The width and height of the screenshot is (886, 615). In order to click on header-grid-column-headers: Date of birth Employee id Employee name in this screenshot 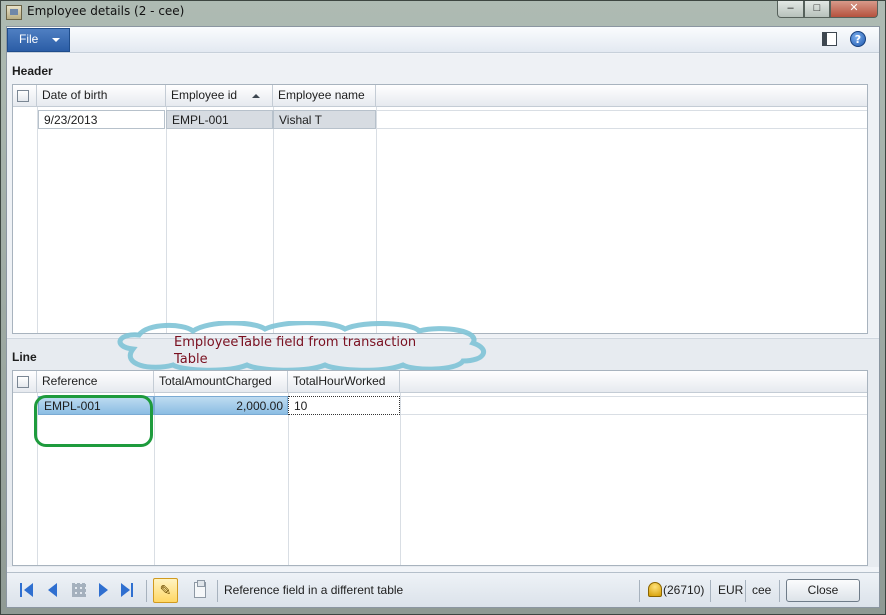, I will do `click(440, 96)`.